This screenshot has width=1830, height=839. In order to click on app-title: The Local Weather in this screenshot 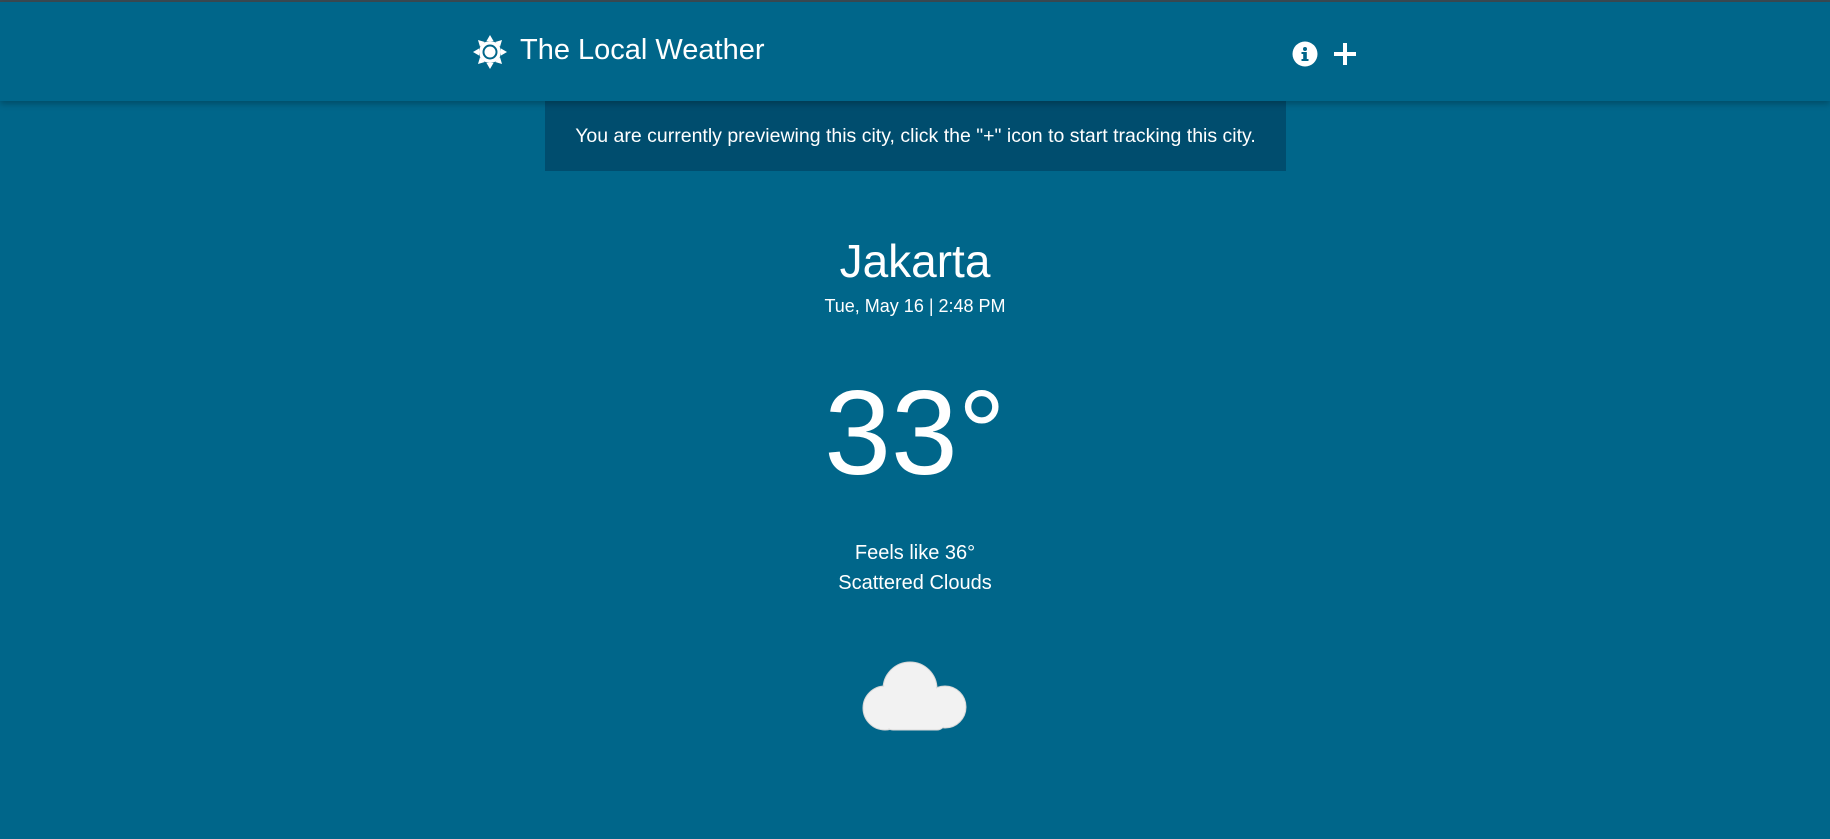, I will do `click(642, 50)`.